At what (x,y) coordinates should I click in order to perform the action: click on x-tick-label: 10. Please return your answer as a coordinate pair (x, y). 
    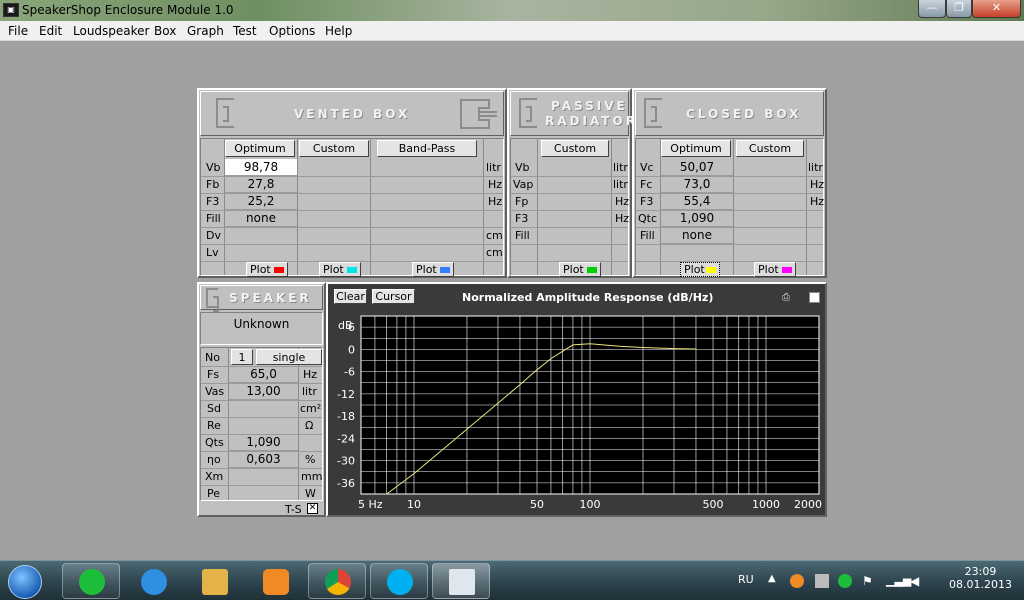
    Looking at the image, I should click on (414, 504).